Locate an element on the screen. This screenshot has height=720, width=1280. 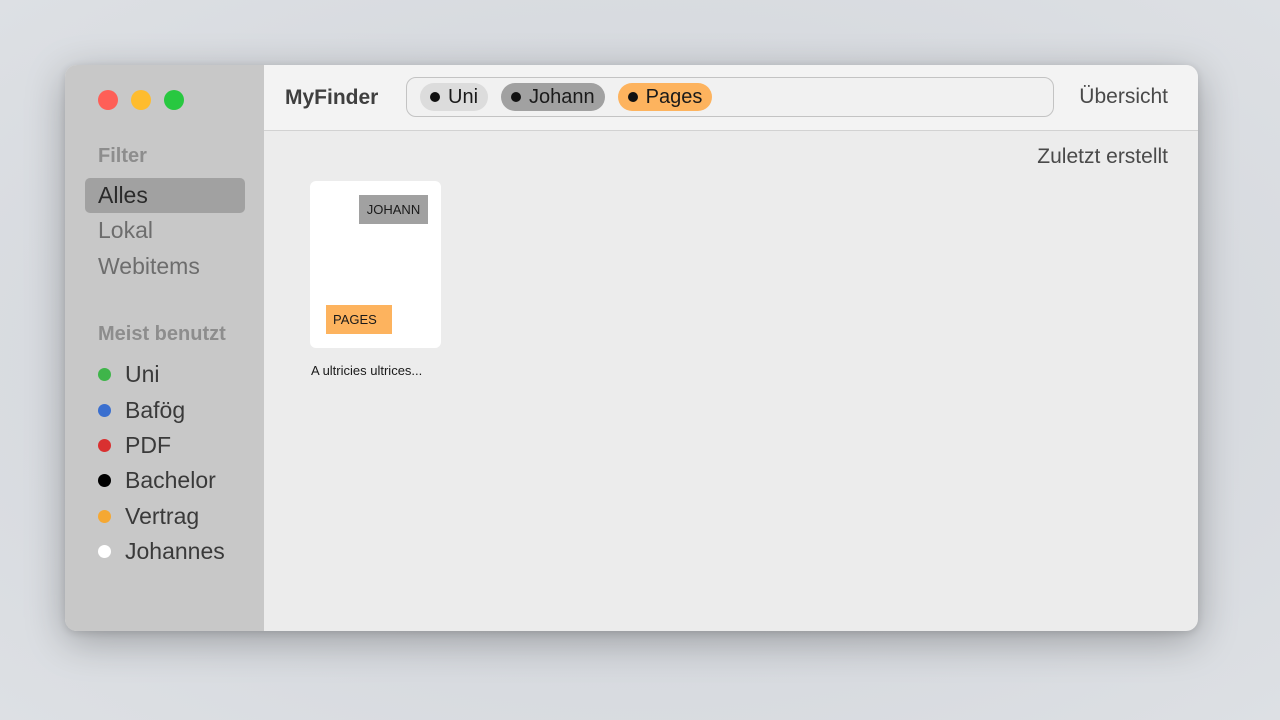
token-label: Pages is located at coordinates (674, 96).